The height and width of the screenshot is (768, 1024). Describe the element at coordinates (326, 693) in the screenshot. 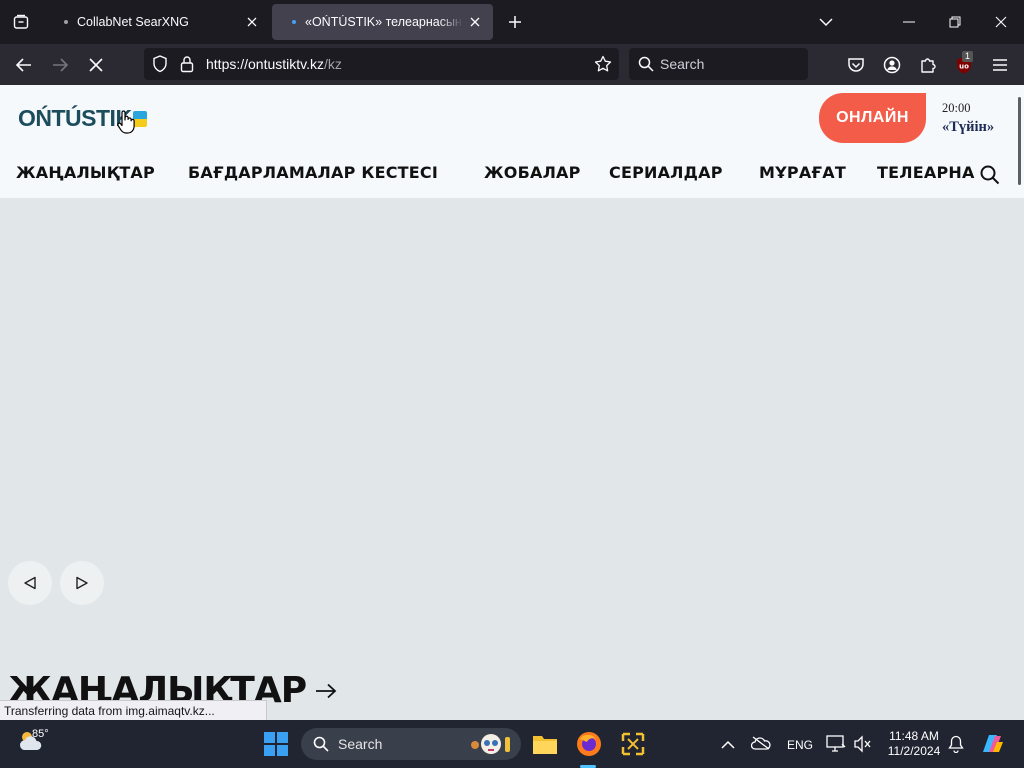

I see `arrow-right-icon` at that location.